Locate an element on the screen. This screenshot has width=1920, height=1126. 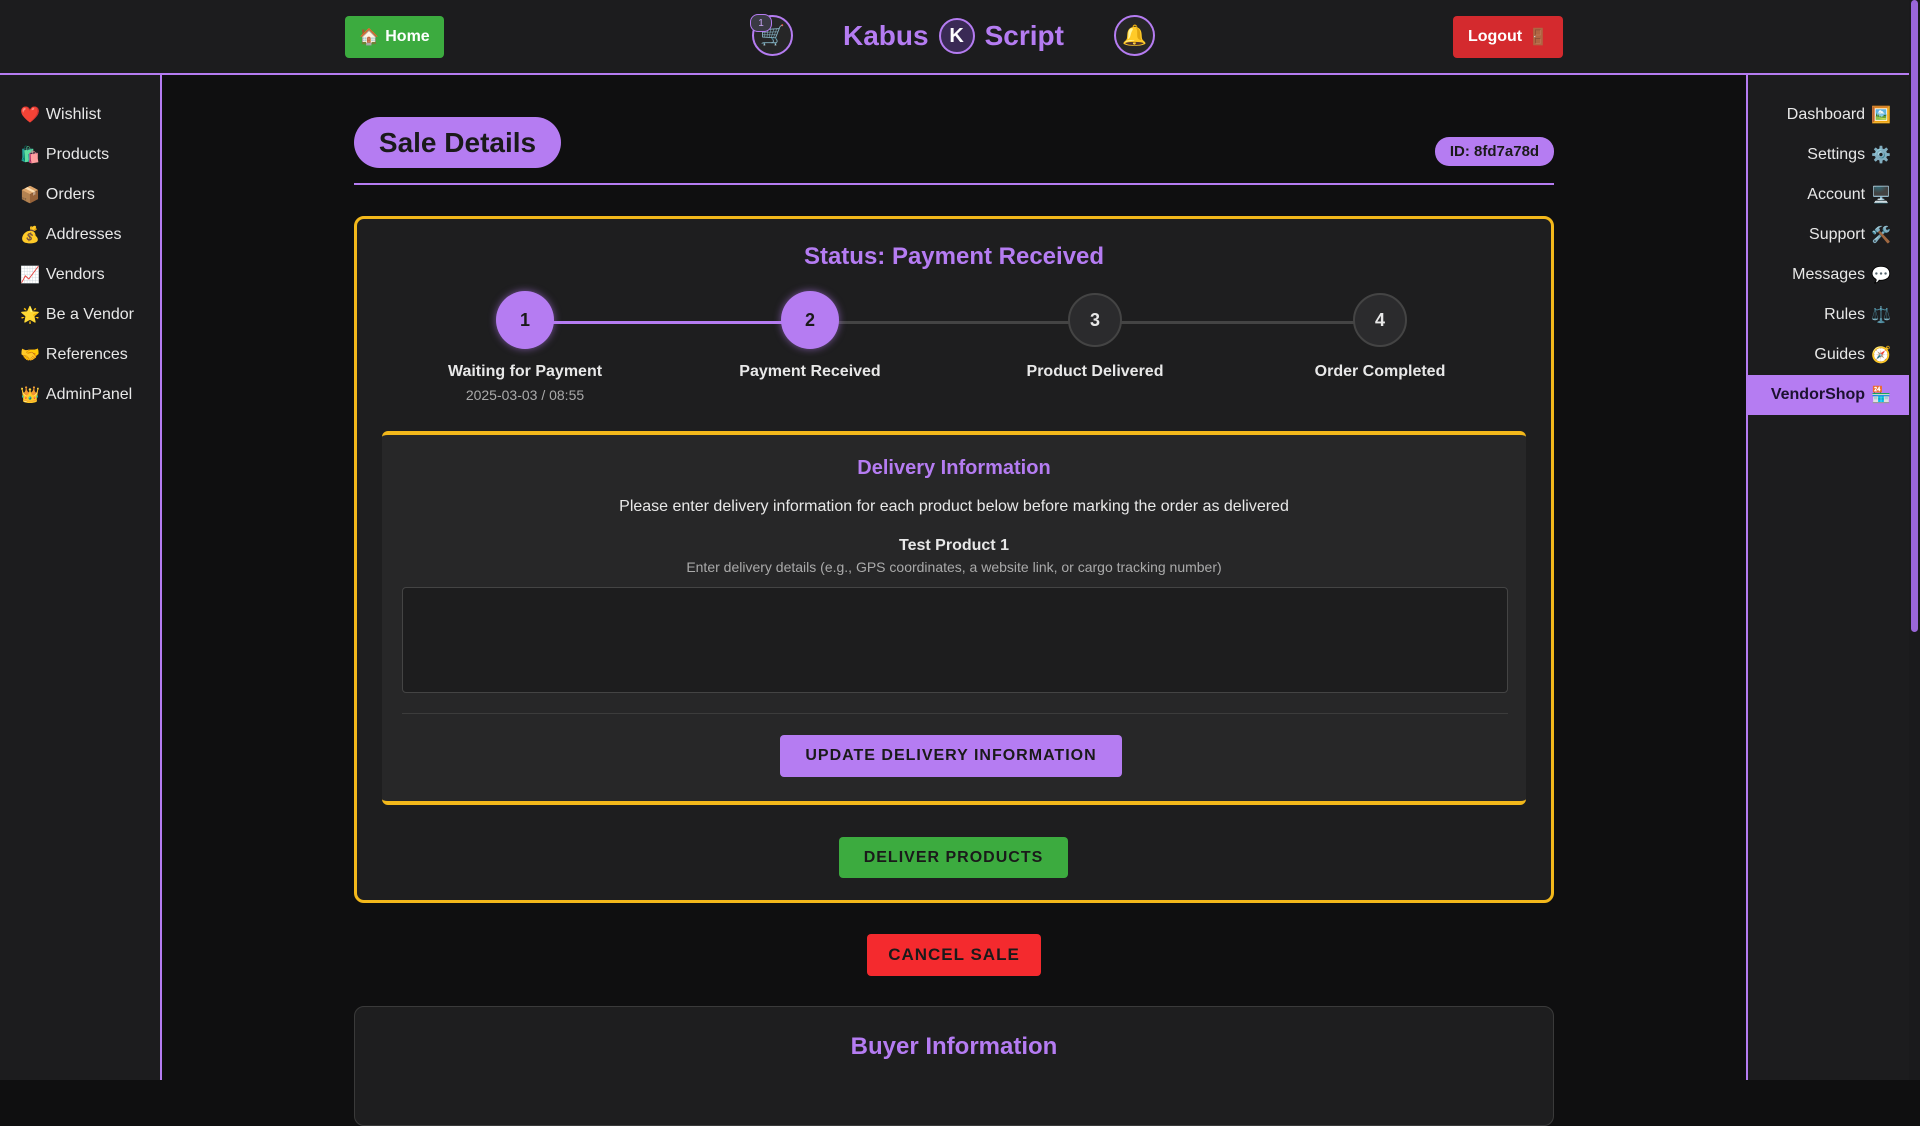
notifications-button: 🔔 is located at coordinates (1134, 35).